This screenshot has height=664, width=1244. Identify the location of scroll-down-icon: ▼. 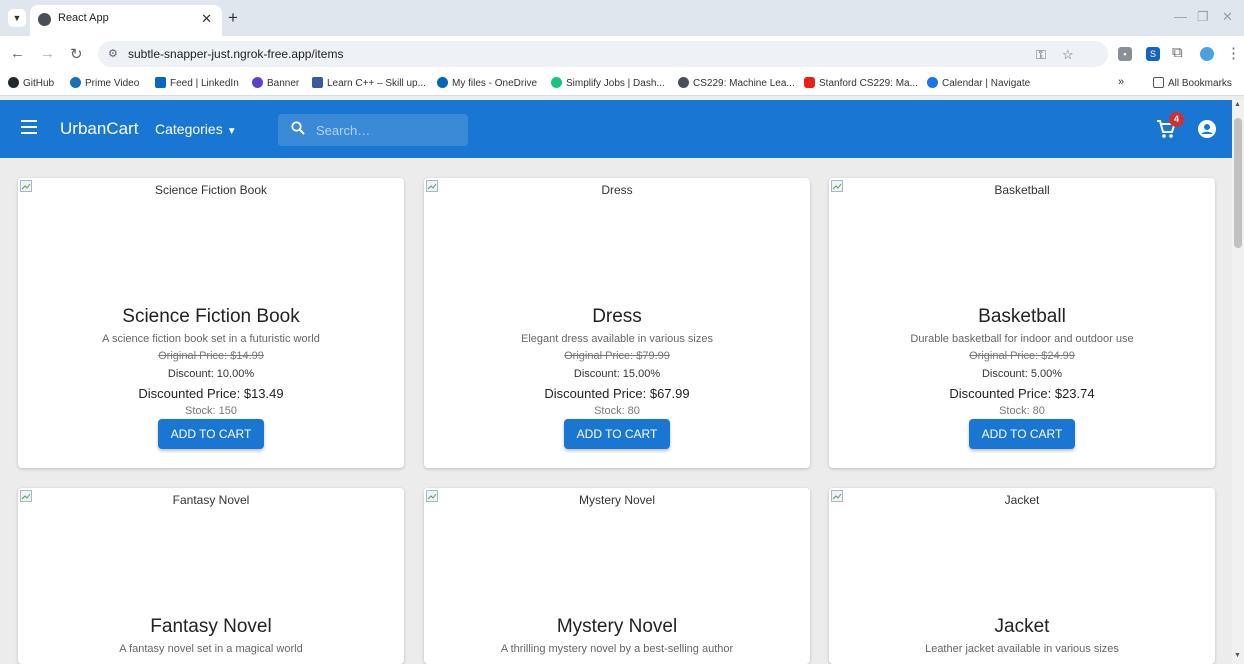
(1237, 655).